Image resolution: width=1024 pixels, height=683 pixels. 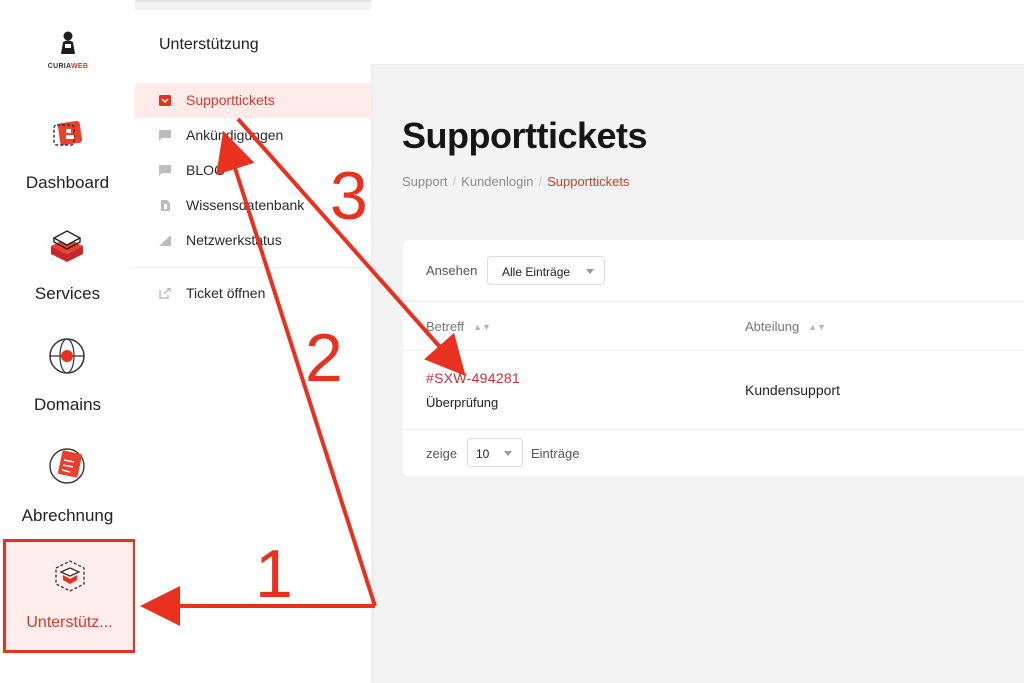 What do you see at coordinates (425, 181) in the screenshot?
I see `breadcrumb-item: Support` at bounding box center [425, 181].